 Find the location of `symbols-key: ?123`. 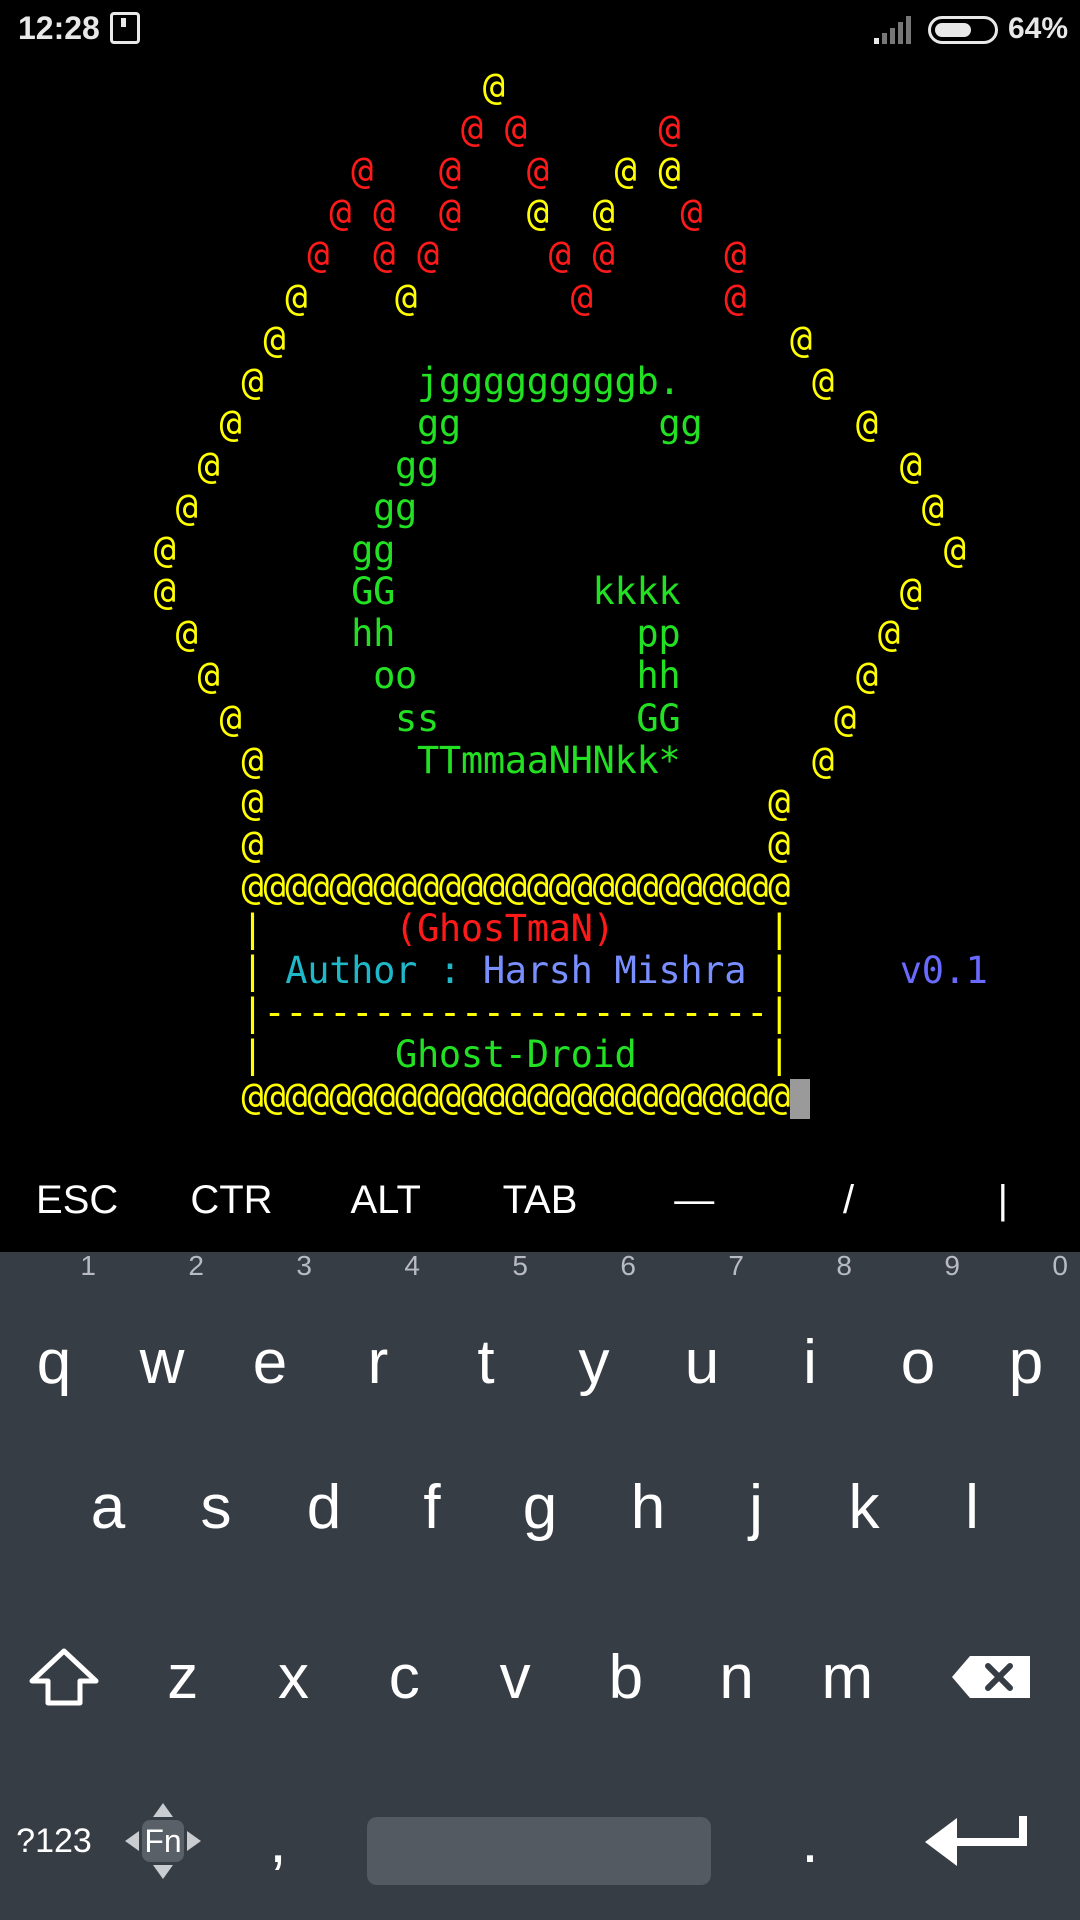

symbols-key: ?123 is located at coordinates (54, 1841).